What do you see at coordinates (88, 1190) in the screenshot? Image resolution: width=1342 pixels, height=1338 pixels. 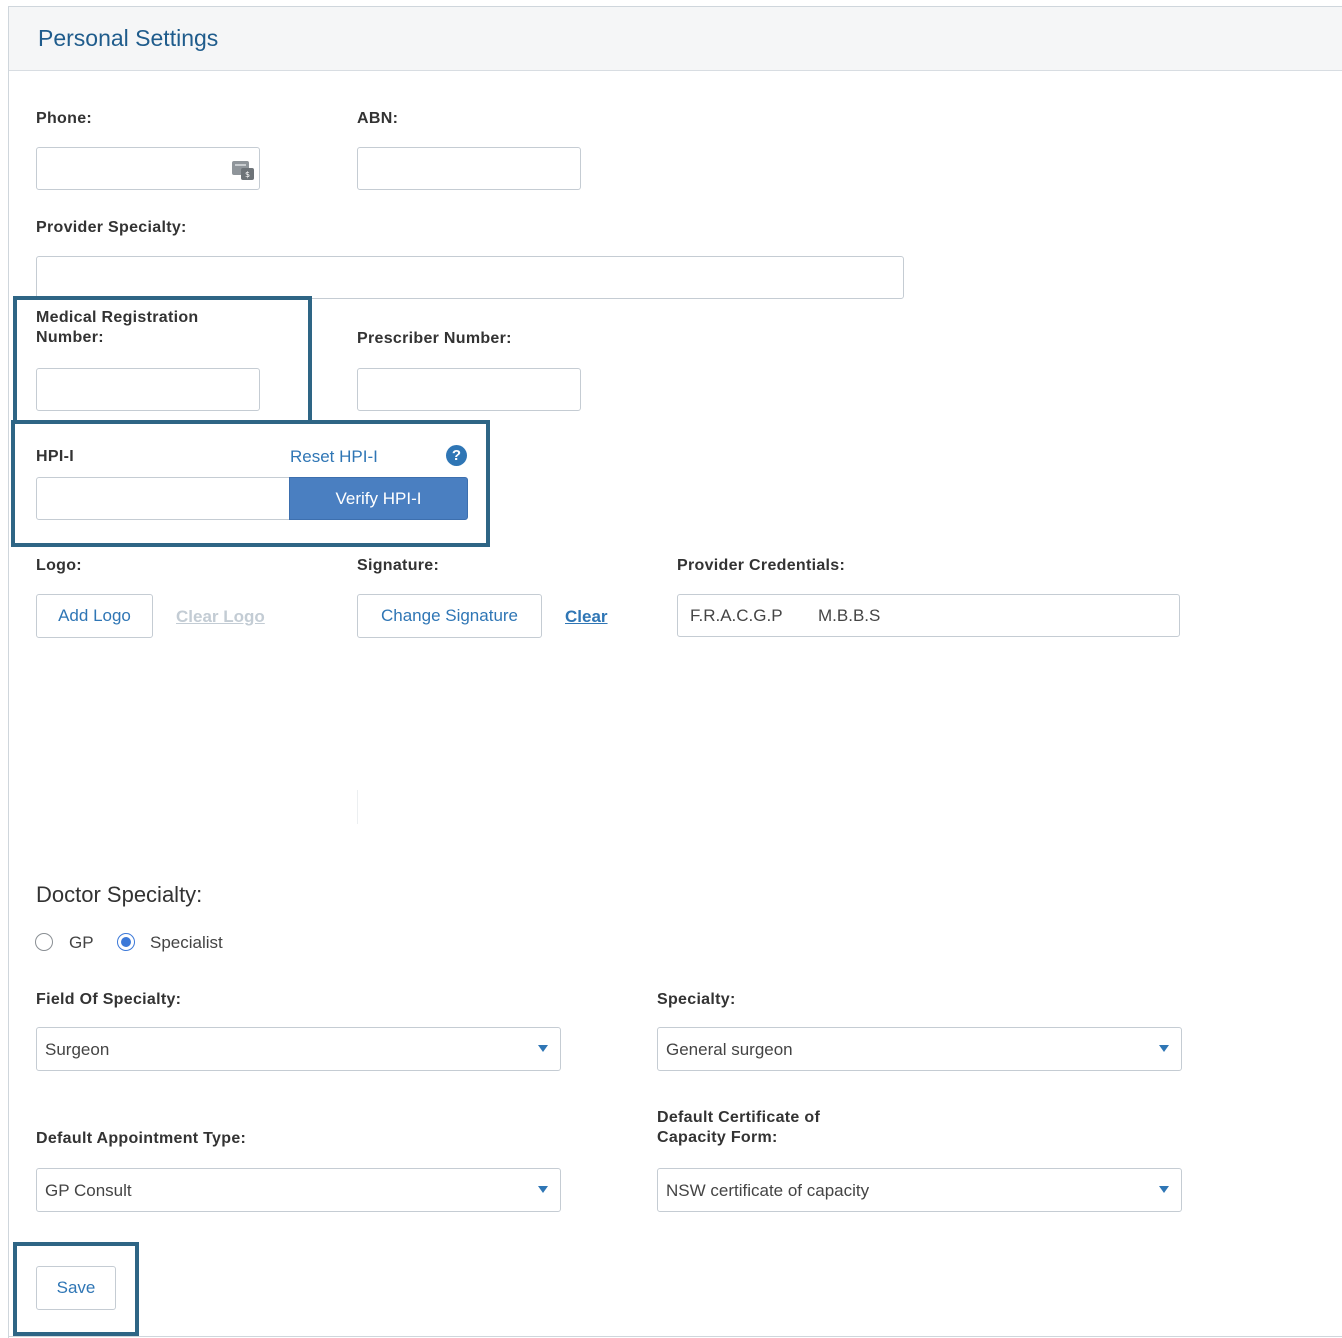 I see `default-appointment-type-value: GP Consult` at bounding box center [88, 1190].